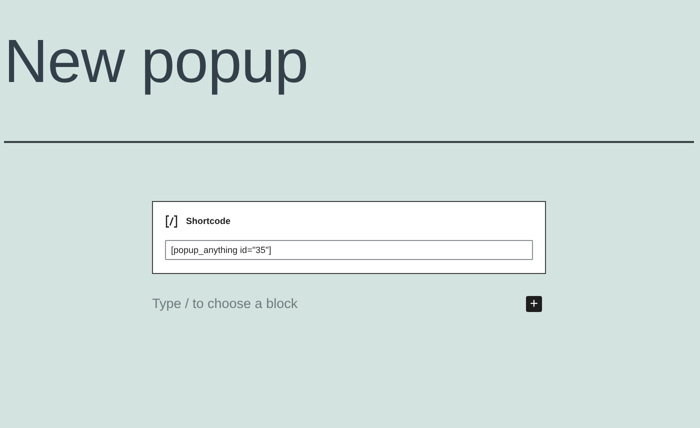  Describe the element at coordinates (171, 221) in the screenshot. I see `shortcode-icon` at that location.